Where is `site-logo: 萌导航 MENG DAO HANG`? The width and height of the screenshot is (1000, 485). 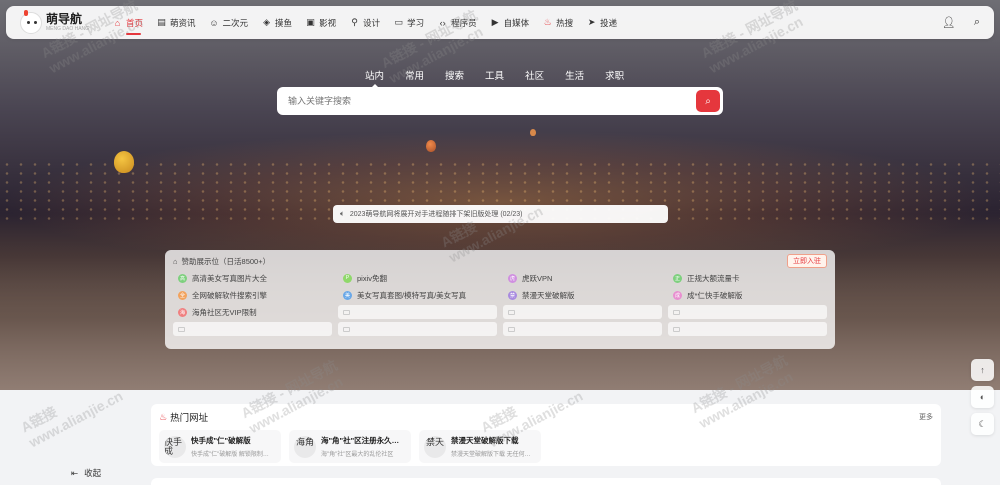 site-logo: 萌导航 MENG DAO HANG is located at coordinates (66, 21).